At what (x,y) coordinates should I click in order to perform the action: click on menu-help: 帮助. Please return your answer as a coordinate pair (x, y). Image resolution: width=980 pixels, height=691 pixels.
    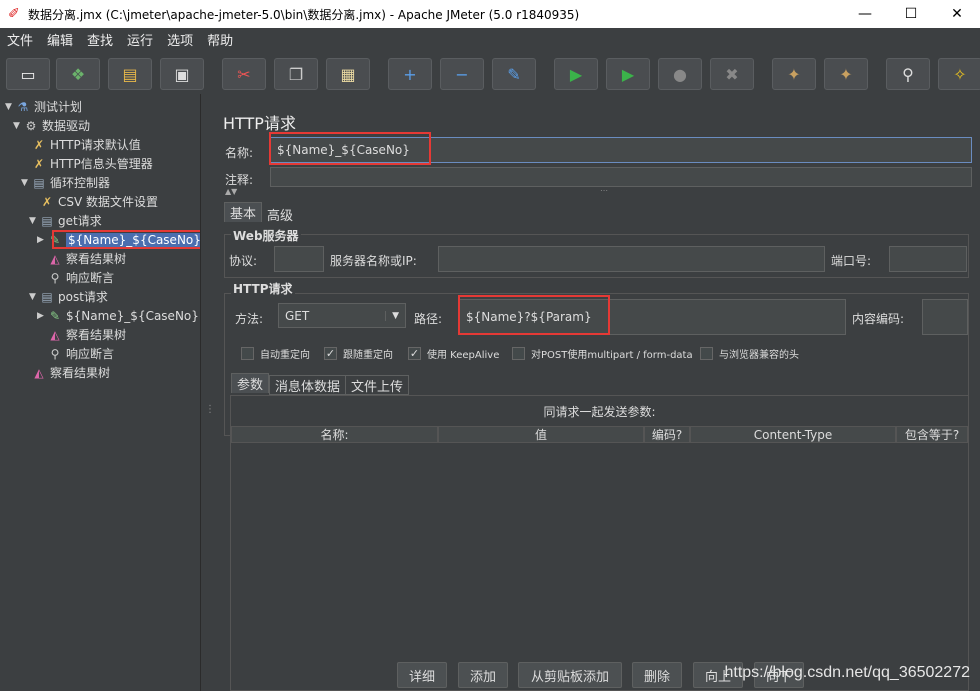
    Looking at the image, I should click on (220, 39).